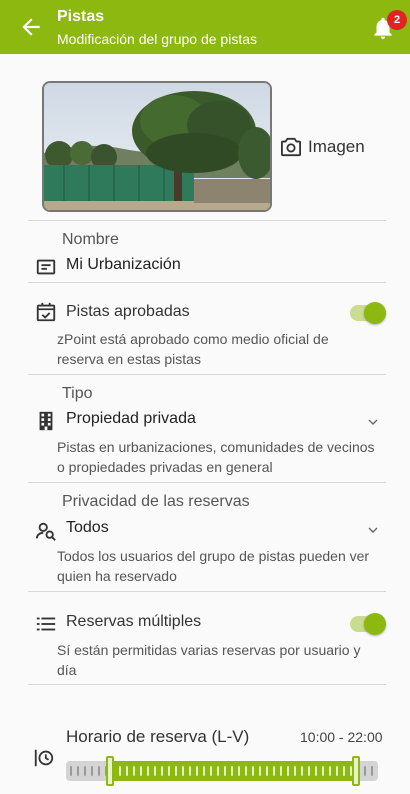 This screenshot has height=794, width=410. What do you see at coordinates (90, 239) in the screenshot?
I see `nombre-label: Nombre` at bounding box center [90, 239].